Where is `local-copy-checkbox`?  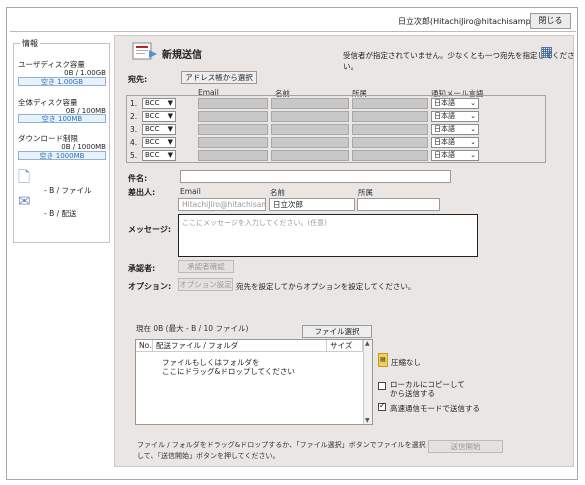
local-copy-checkbox is located at coordinates (382, 386).